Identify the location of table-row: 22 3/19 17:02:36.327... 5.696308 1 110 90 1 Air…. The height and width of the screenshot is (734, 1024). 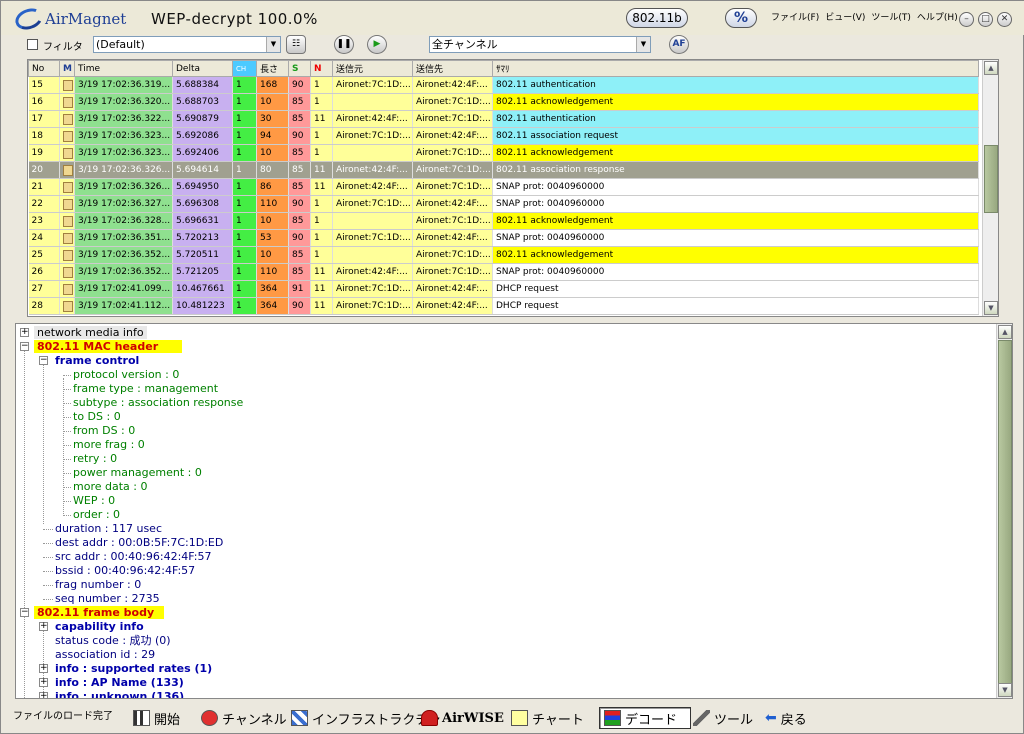
(503, 204).